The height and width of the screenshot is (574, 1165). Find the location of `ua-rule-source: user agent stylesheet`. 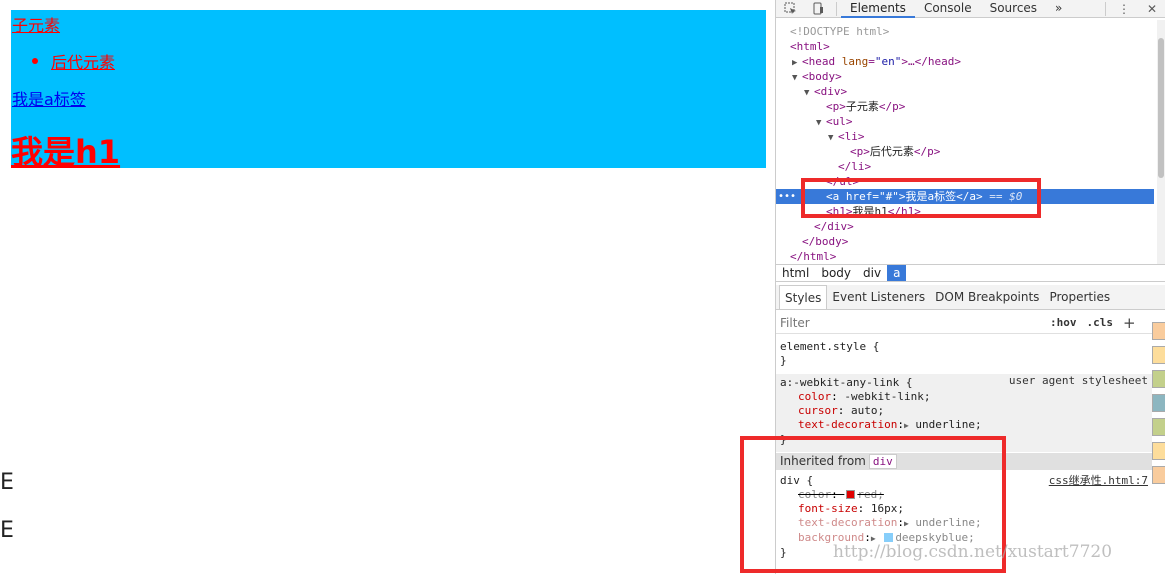

ua-rule-source: user agent stylesheet is located at coordinates (1078, 380).